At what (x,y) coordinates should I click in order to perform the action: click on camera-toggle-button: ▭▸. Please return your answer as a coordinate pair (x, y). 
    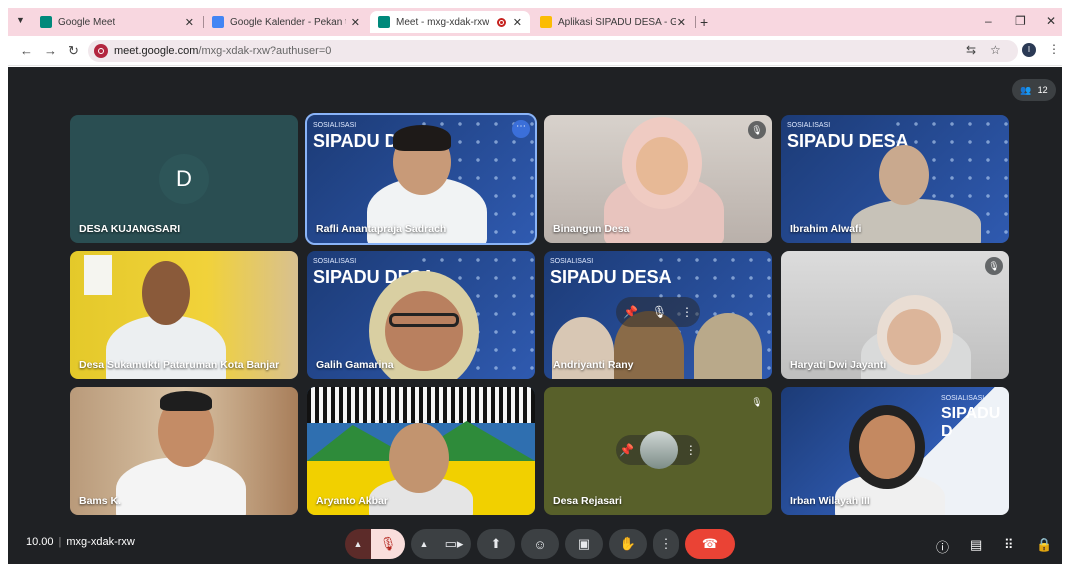
    Looking at the image, I should click on (454, 544).